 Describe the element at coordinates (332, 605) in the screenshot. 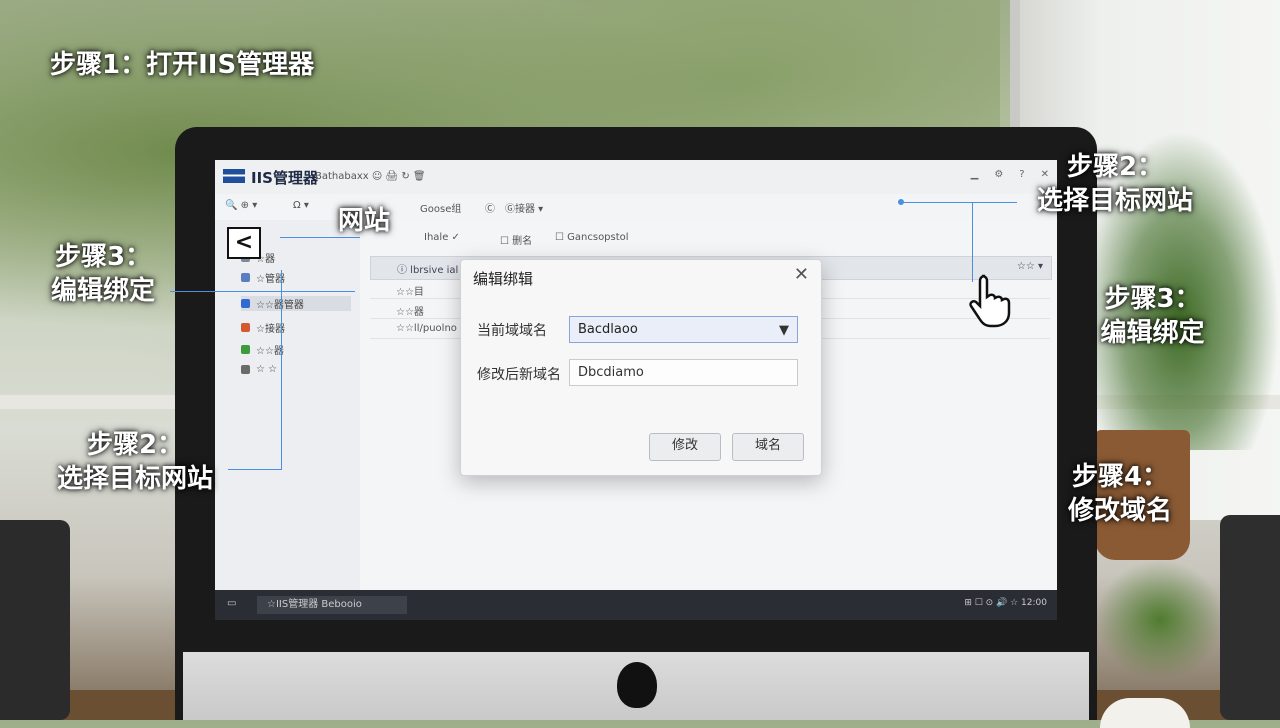

I see `taskbar-iis-item: ☆IIS管理器 Bebooio` at that location.